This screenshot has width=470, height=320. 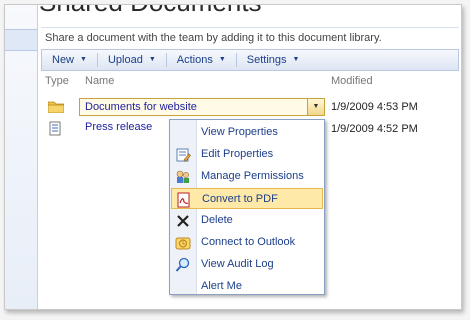 What do you see at coordinates (374, 129) in the screenshot?
I see `modified-date: 1/9/2009 4:52 PM` at bounding box center [374, 129].